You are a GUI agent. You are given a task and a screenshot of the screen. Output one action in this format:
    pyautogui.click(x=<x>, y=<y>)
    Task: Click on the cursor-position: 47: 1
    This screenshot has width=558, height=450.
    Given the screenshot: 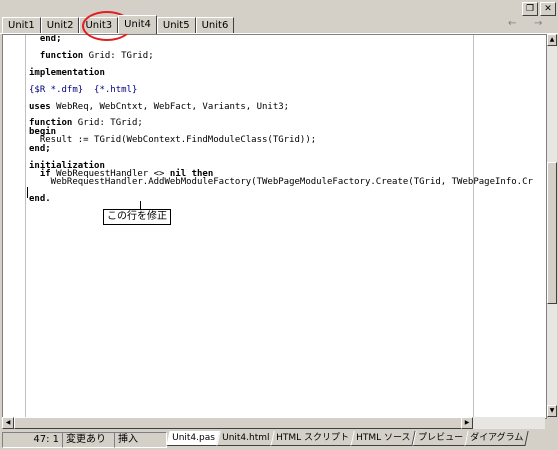 What is the action you would take?
    pyautogui.click(x=32, y=440)
    